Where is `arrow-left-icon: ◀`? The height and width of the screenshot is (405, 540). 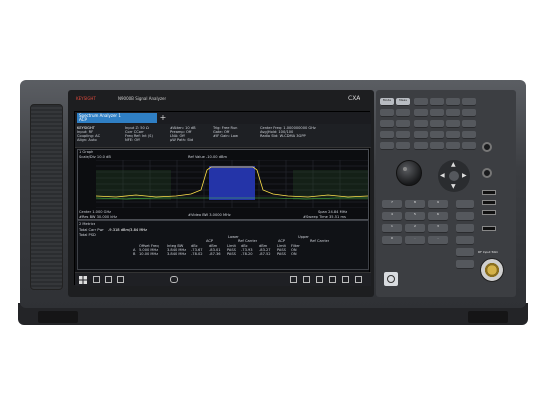 arrow-left-icon: ◀ is located at coordinates (442, 176).